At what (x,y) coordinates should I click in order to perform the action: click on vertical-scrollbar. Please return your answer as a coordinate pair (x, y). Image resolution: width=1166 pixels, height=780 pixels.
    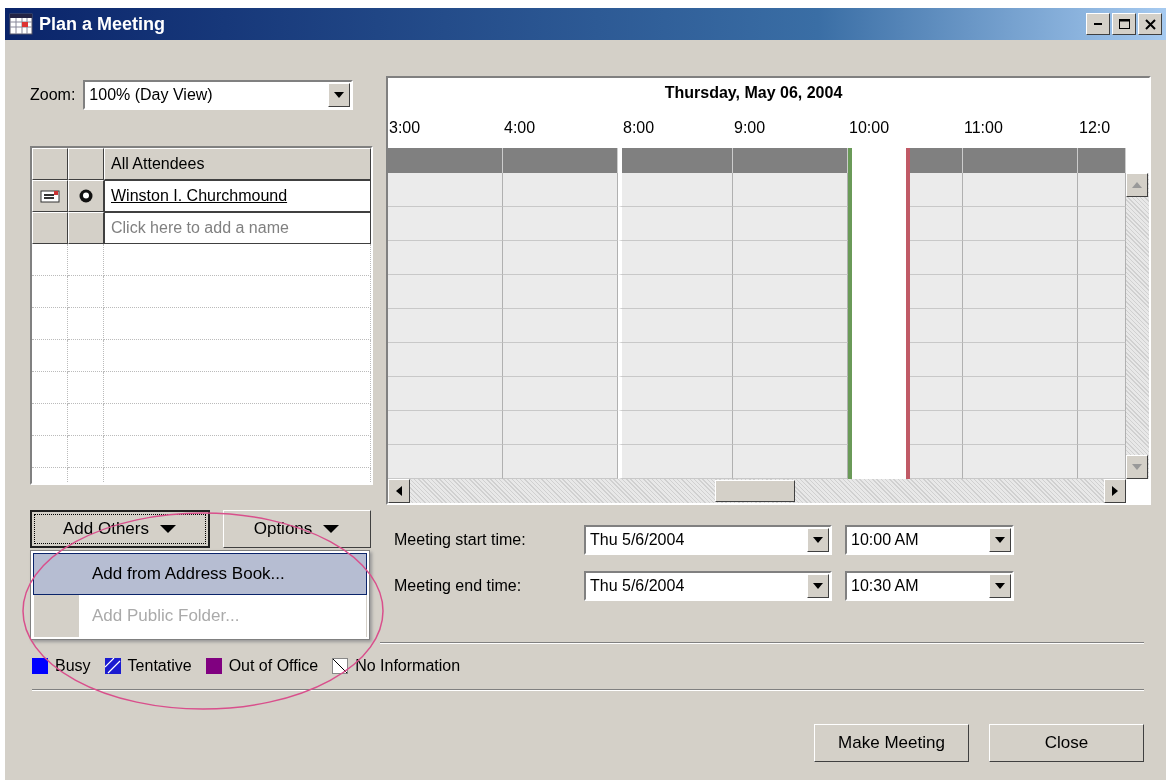
    Looking at the image, I should click on (1137, 326).